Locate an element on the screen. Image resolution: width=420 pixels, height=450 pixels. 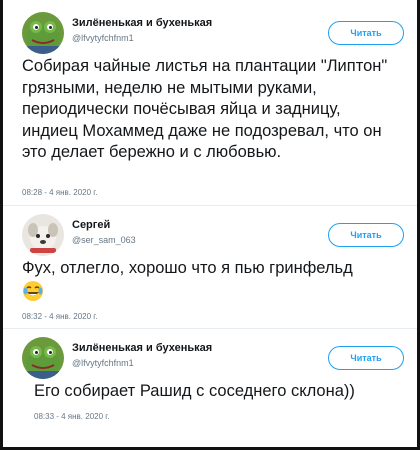
tweet-timestamp: 08:33 - 4 янв. 2020 г. is located at coordinates (71, 416).